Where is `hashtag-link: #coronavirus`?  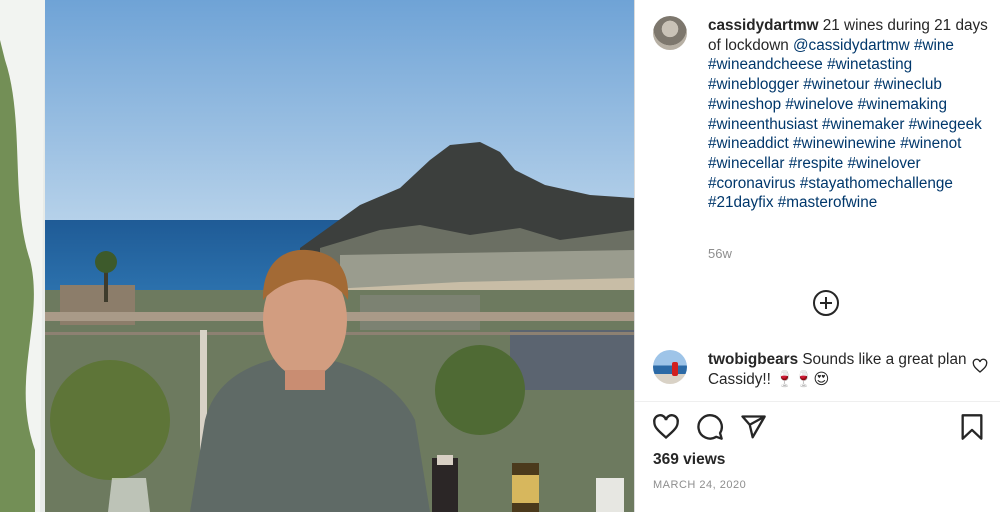
hashtag-link: #coronavirus is located at coordinates (752, 183).